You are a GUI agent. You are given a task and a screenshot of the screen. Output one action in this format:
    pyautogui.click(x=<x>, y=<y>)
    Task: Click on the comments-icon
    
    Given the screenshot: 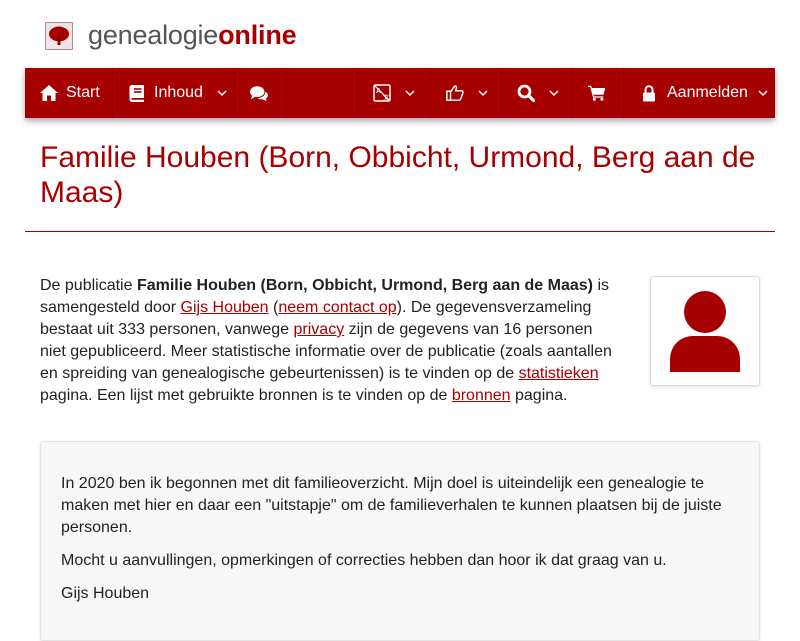 What is the action you would take?
    pyautogui.click(x=259, y=93)
    